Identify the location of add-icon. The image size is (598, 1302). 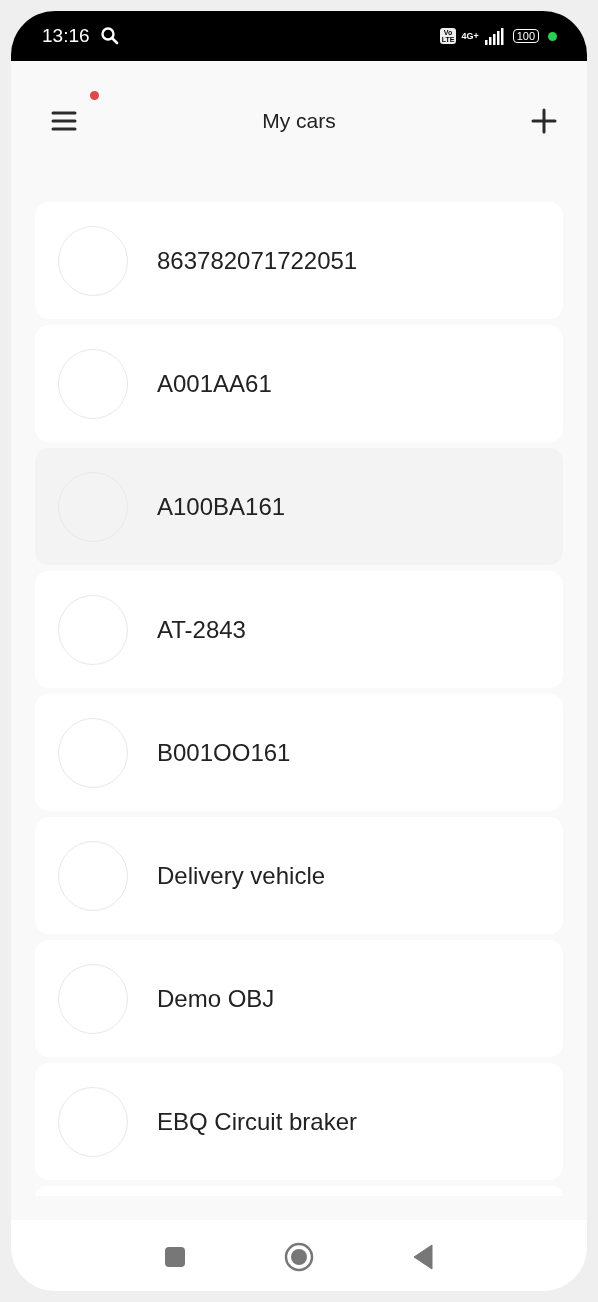
(544, 120).